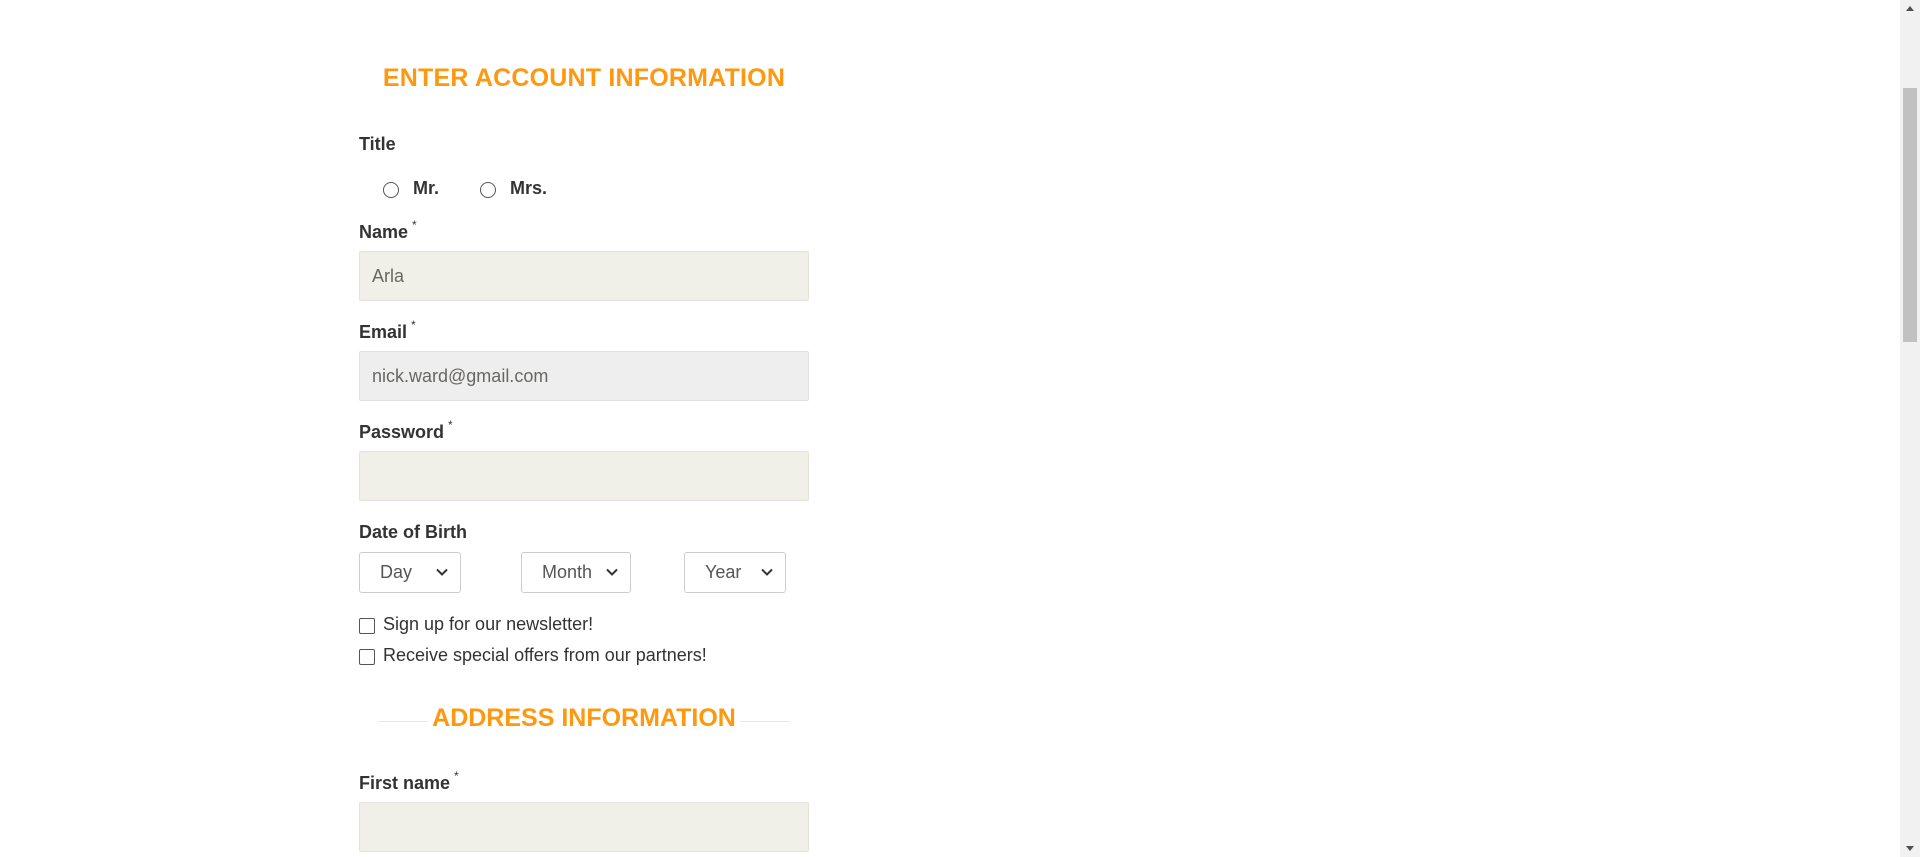 Image resolution: width=1920 pixels, height=857 pixels. Describe the element at coordinates (584, 476) in the screenshot. I see `password-input` at that location.